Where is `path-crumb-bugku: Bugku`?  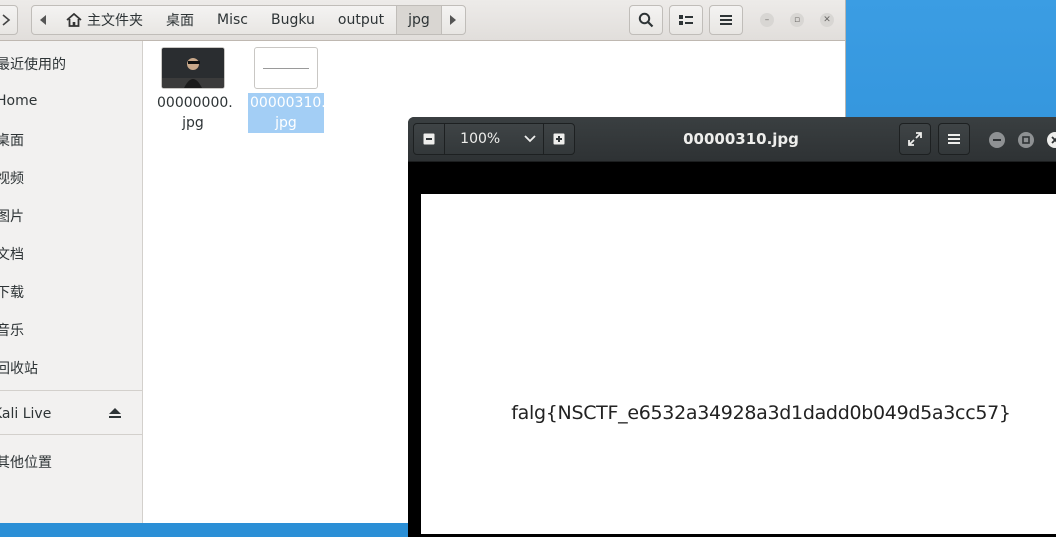
path-crumb-bugku: Bugku is located at coordinates (293, 20).